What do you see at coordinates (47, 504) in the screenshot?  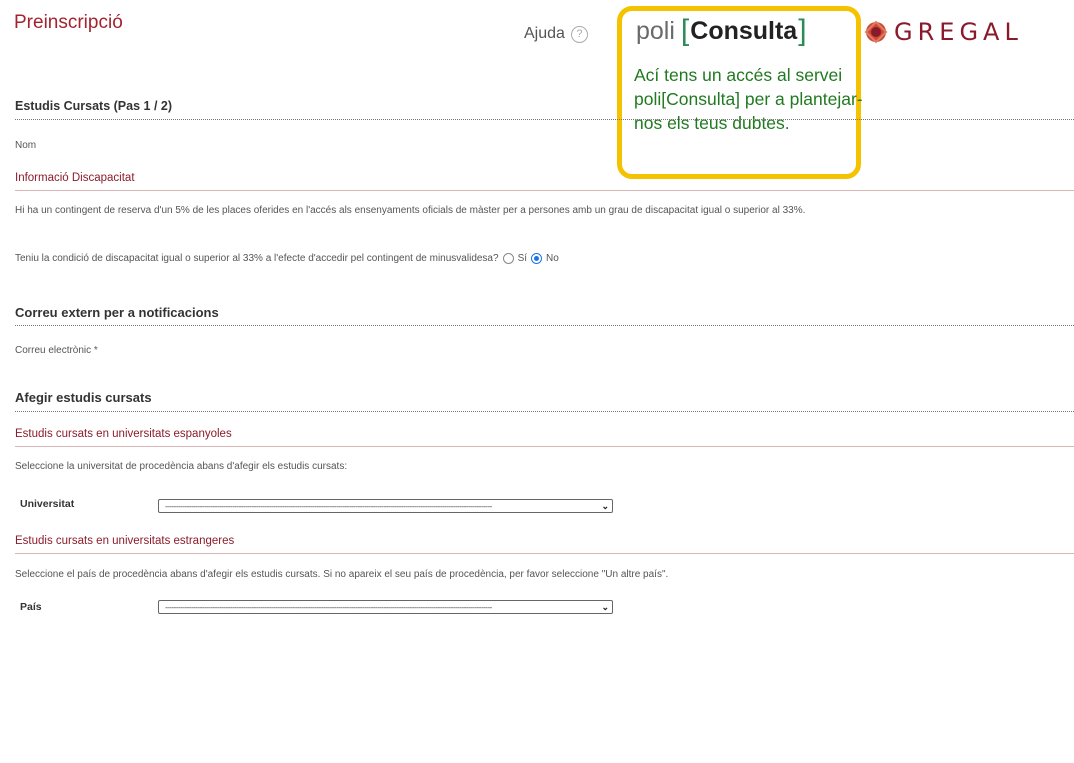 I see `university-label: Universitat` at bounding box center [47, 504].